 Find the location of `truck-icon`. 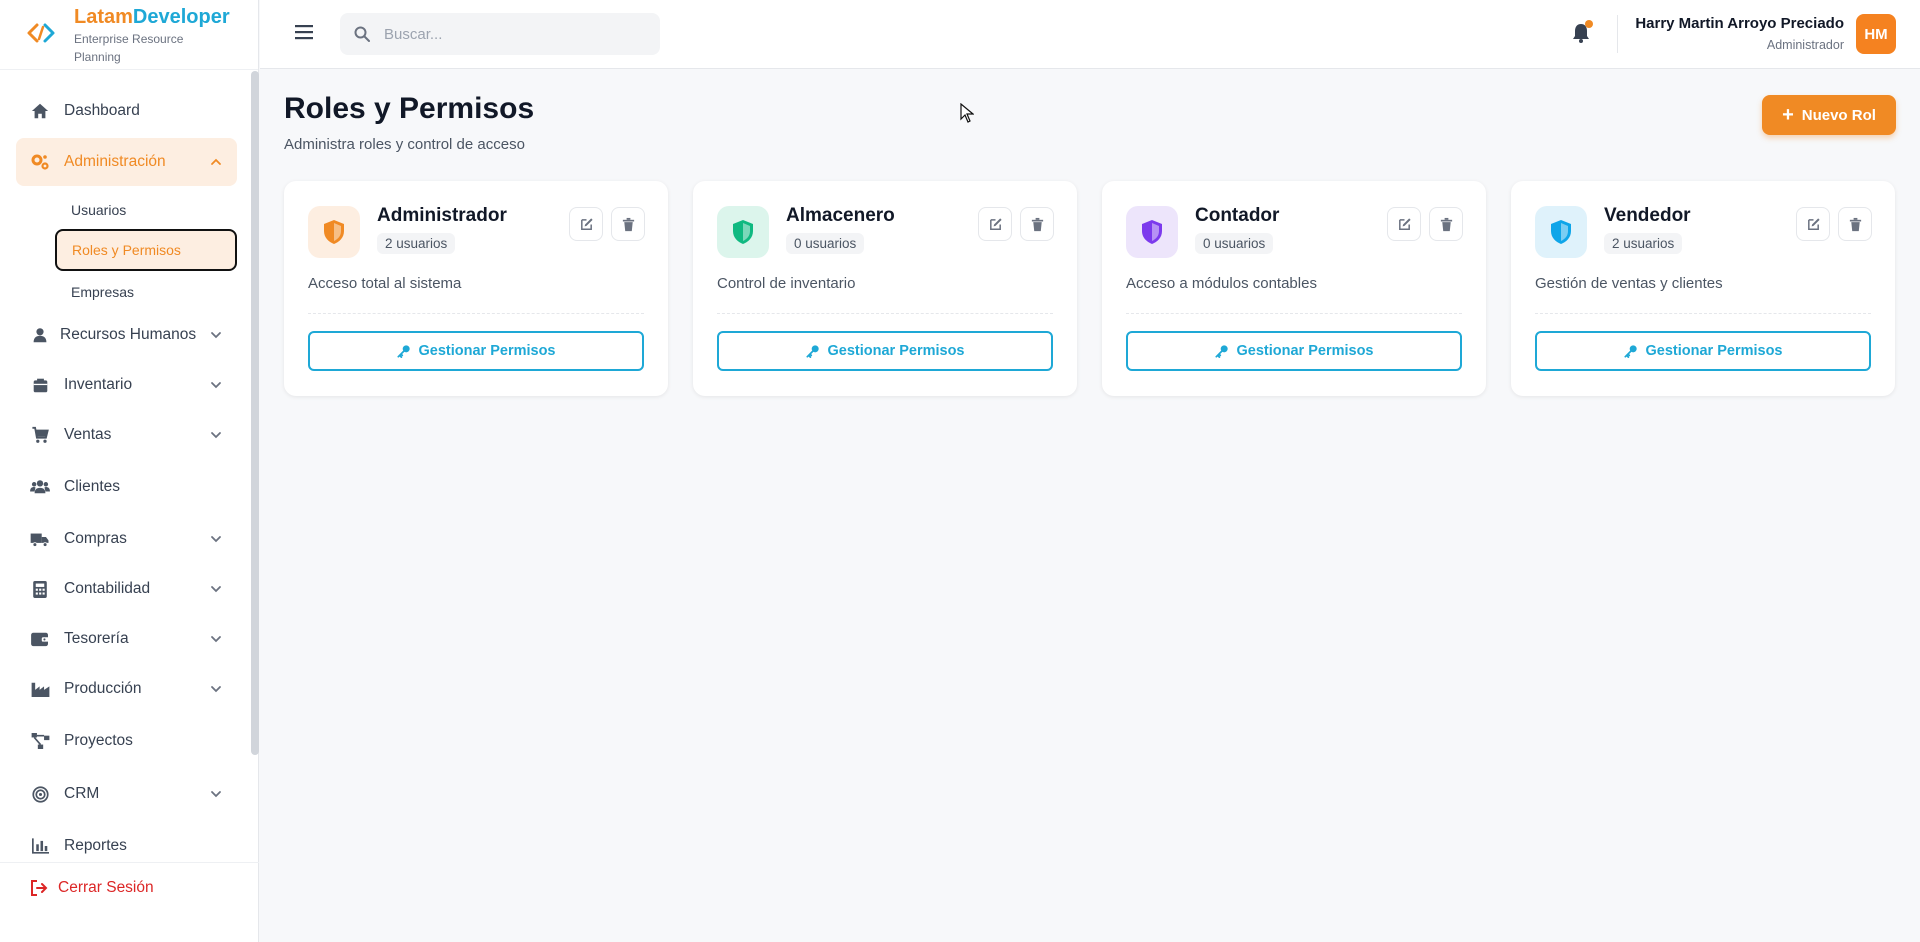

truck-icon is located at coordinates (40, 539).